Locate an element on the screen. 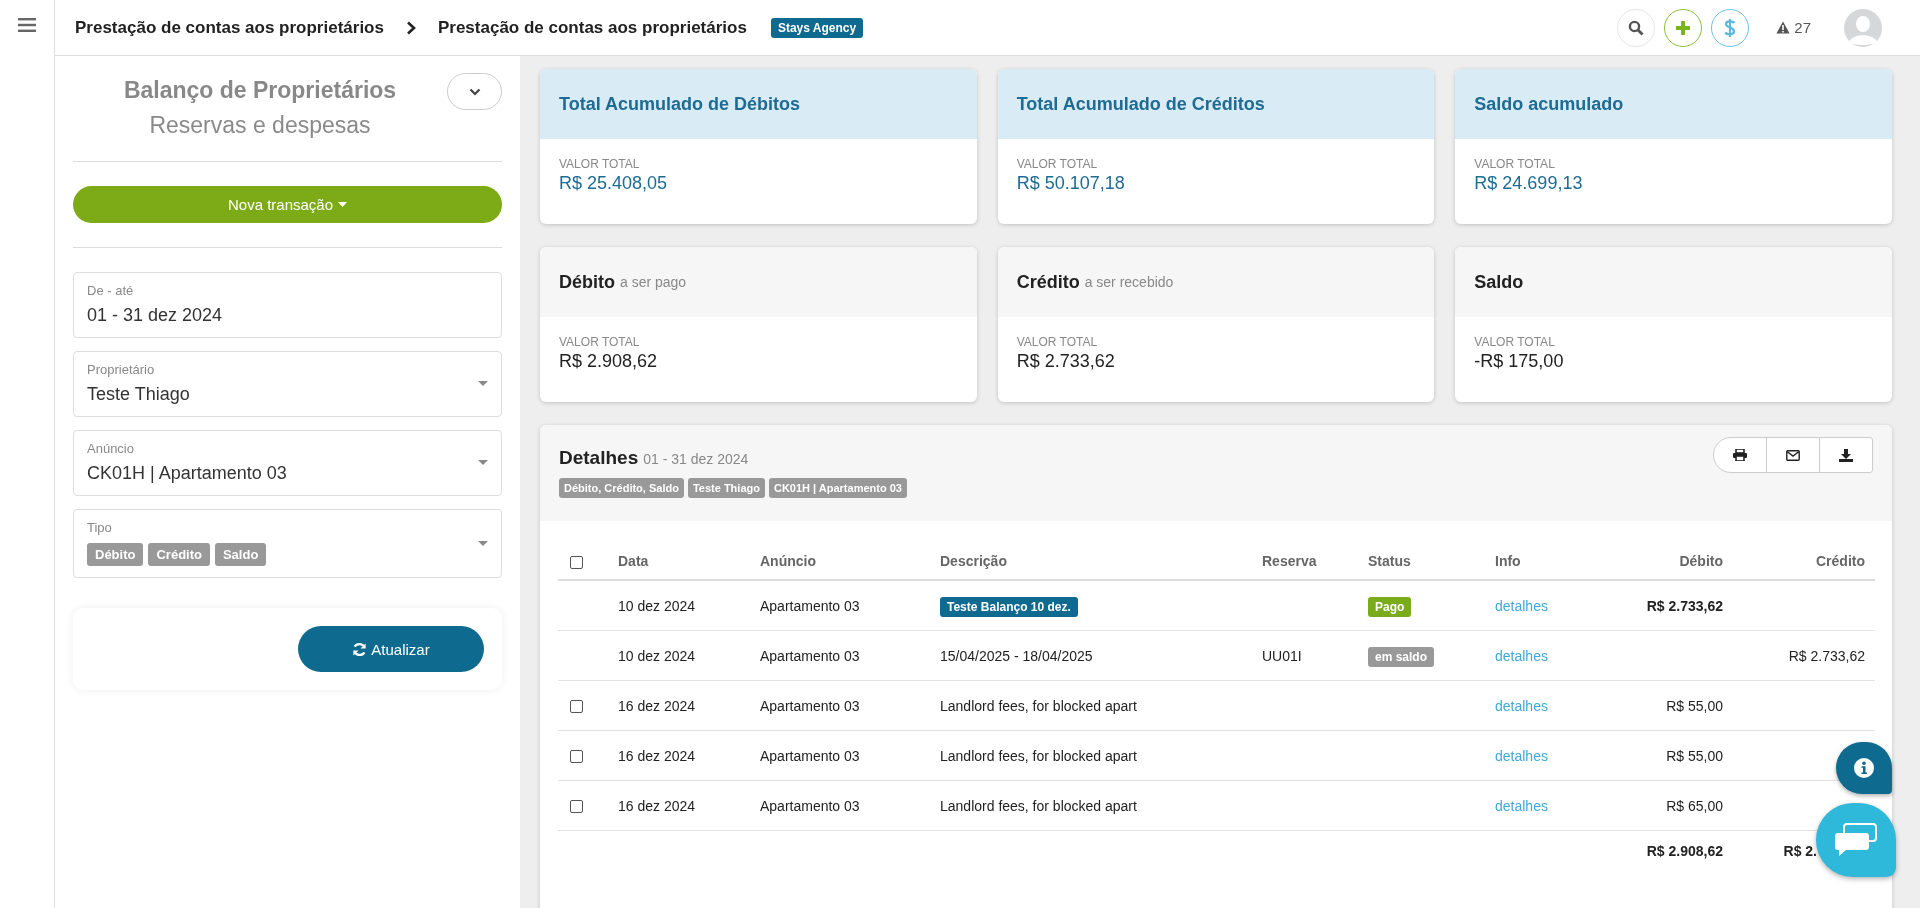  print-button is located at coordinates (1740, 455).